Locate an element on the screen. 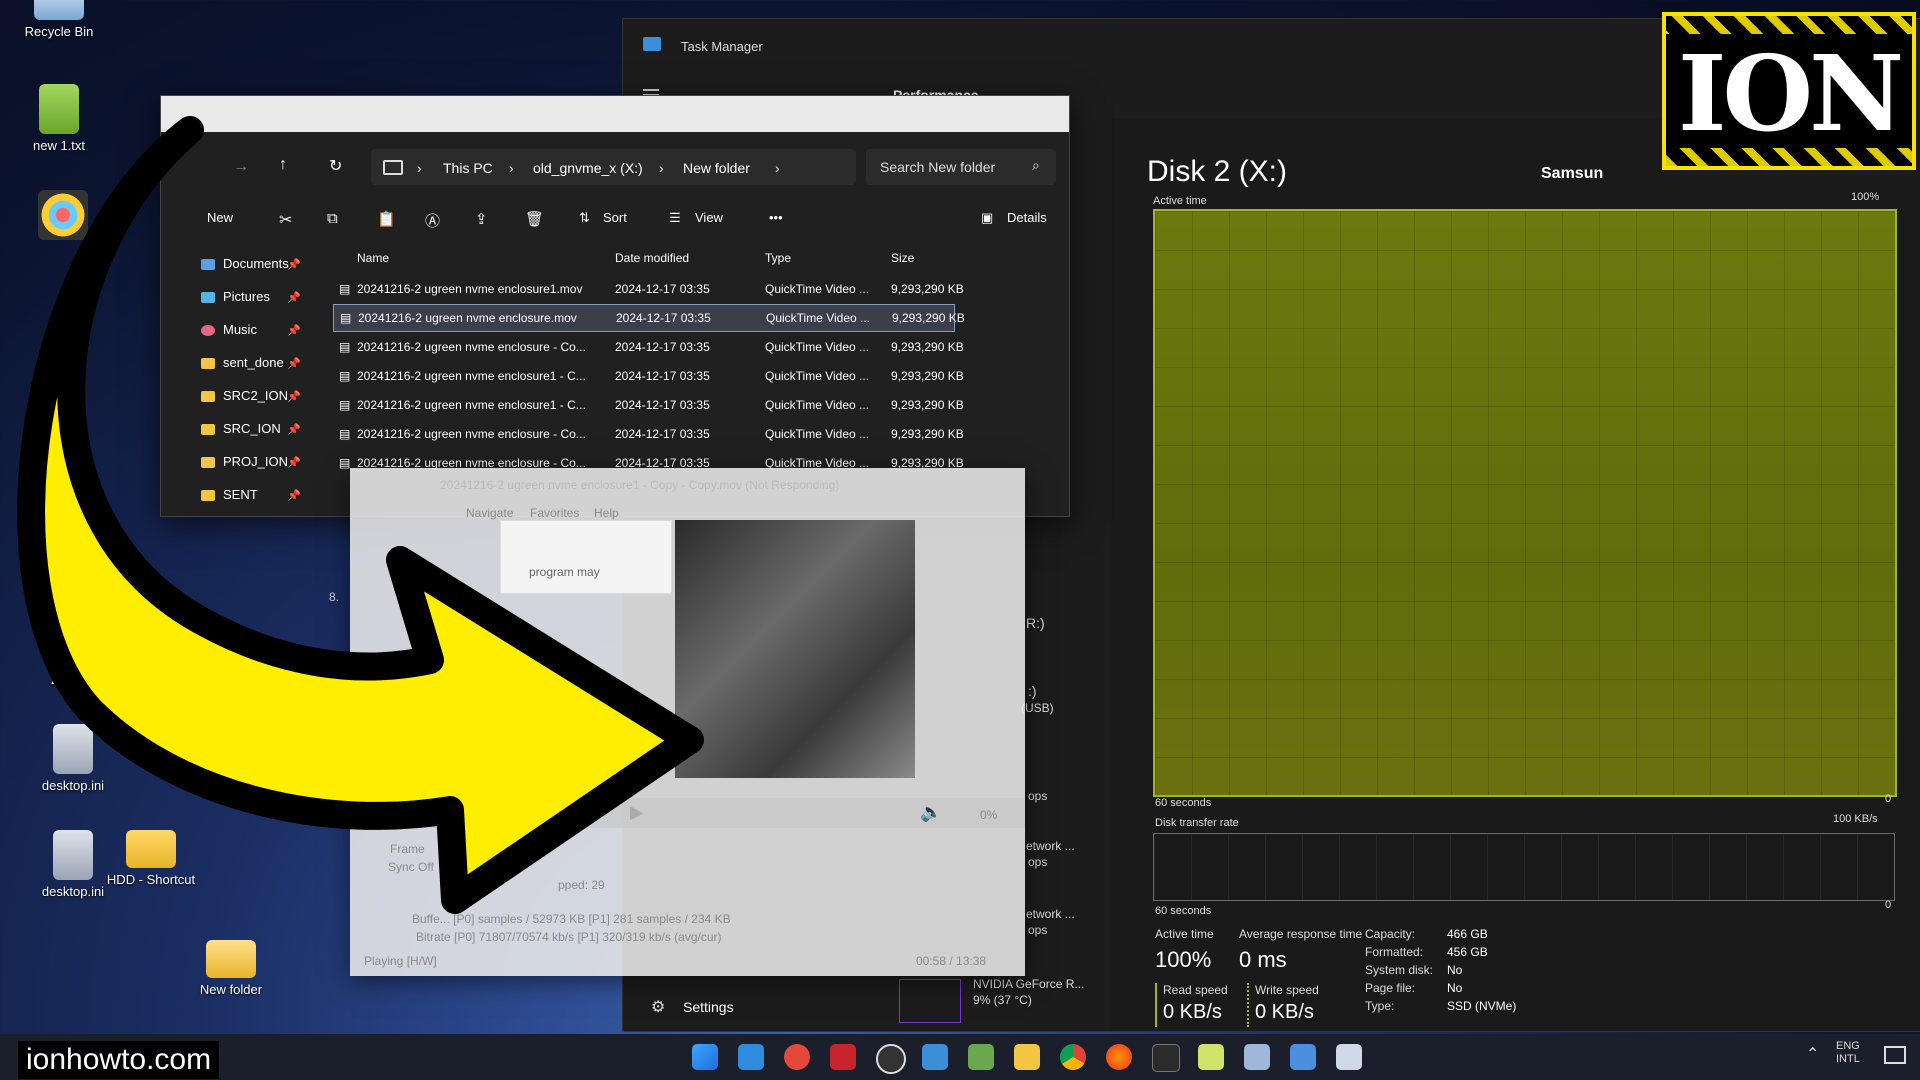 The height and width of the screenshot is (1080, 1920). terminal-icon is located at coordinates (1166, 1058).